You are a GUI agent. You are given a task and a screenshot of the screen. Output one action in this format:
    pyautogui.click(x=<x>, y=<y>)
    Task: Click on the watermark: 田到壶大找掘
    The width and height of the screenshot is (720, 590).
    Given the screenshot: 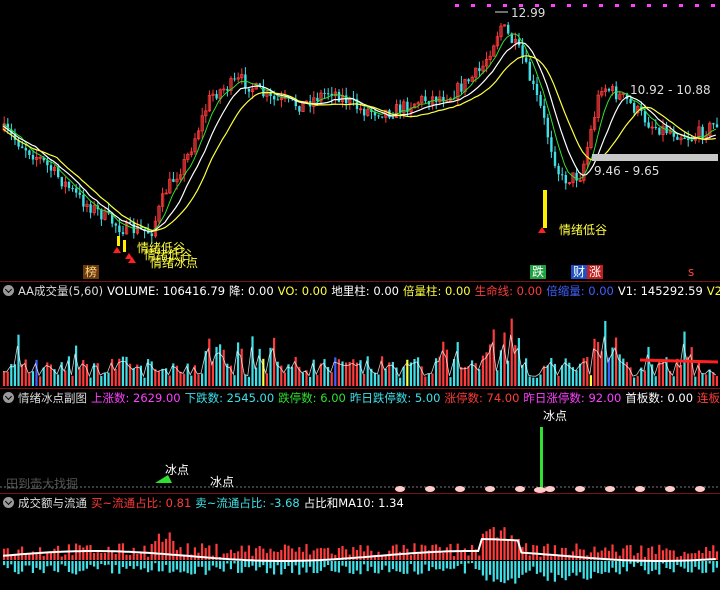 What is the action you would take?
    pyautogui.click(x=42, y=484)
    